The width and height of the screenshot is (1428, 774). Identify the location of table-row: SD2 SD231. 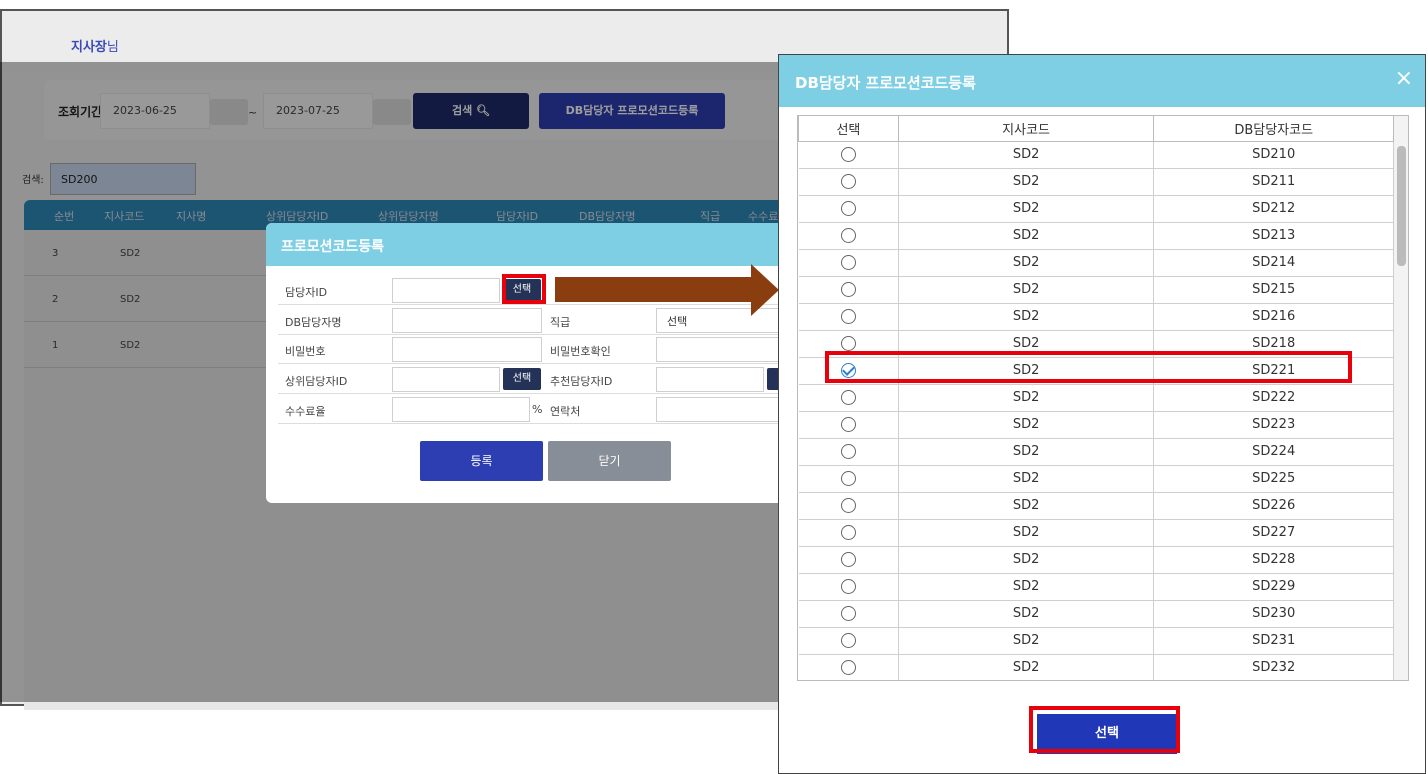
(1096, 640).